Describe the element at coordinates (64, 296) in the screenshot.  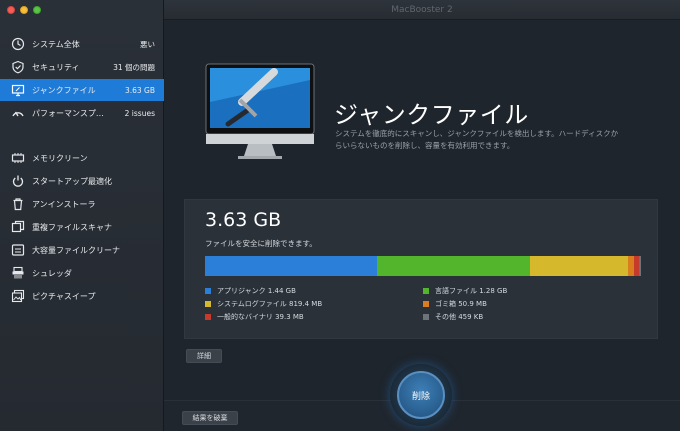
I see `sidebar-item-label: ピクチャスイープ` at that location.